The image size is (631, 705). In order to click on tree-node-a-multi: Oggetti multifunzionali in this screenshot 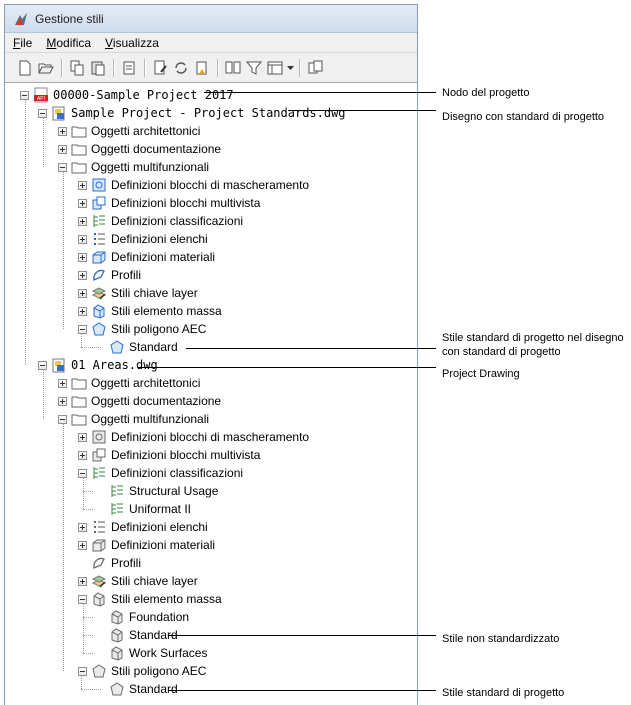, I will do `click(133, 419)`.